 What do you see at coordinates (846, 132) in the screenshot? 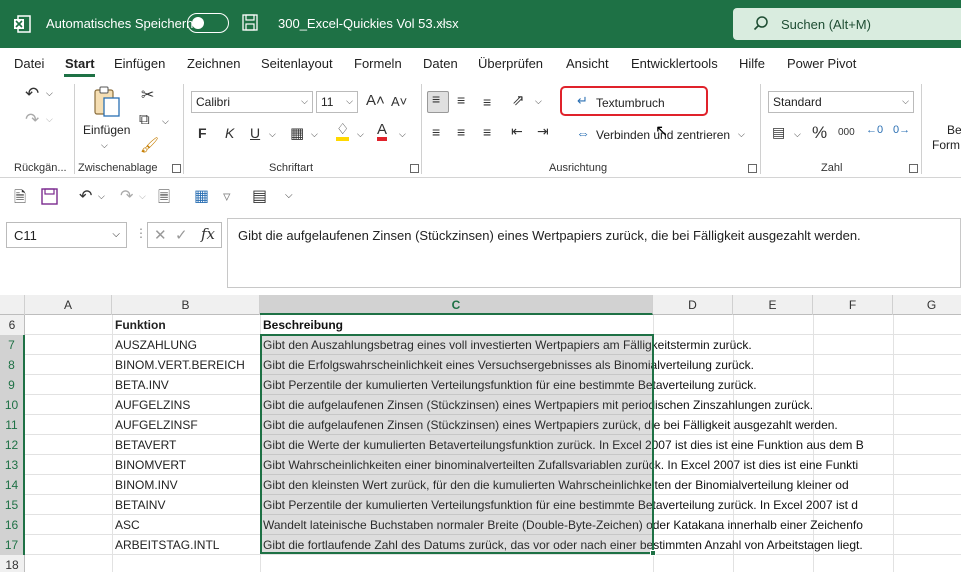
I see `thousands-separator-icon: 000` at bounding box center [846, 132].